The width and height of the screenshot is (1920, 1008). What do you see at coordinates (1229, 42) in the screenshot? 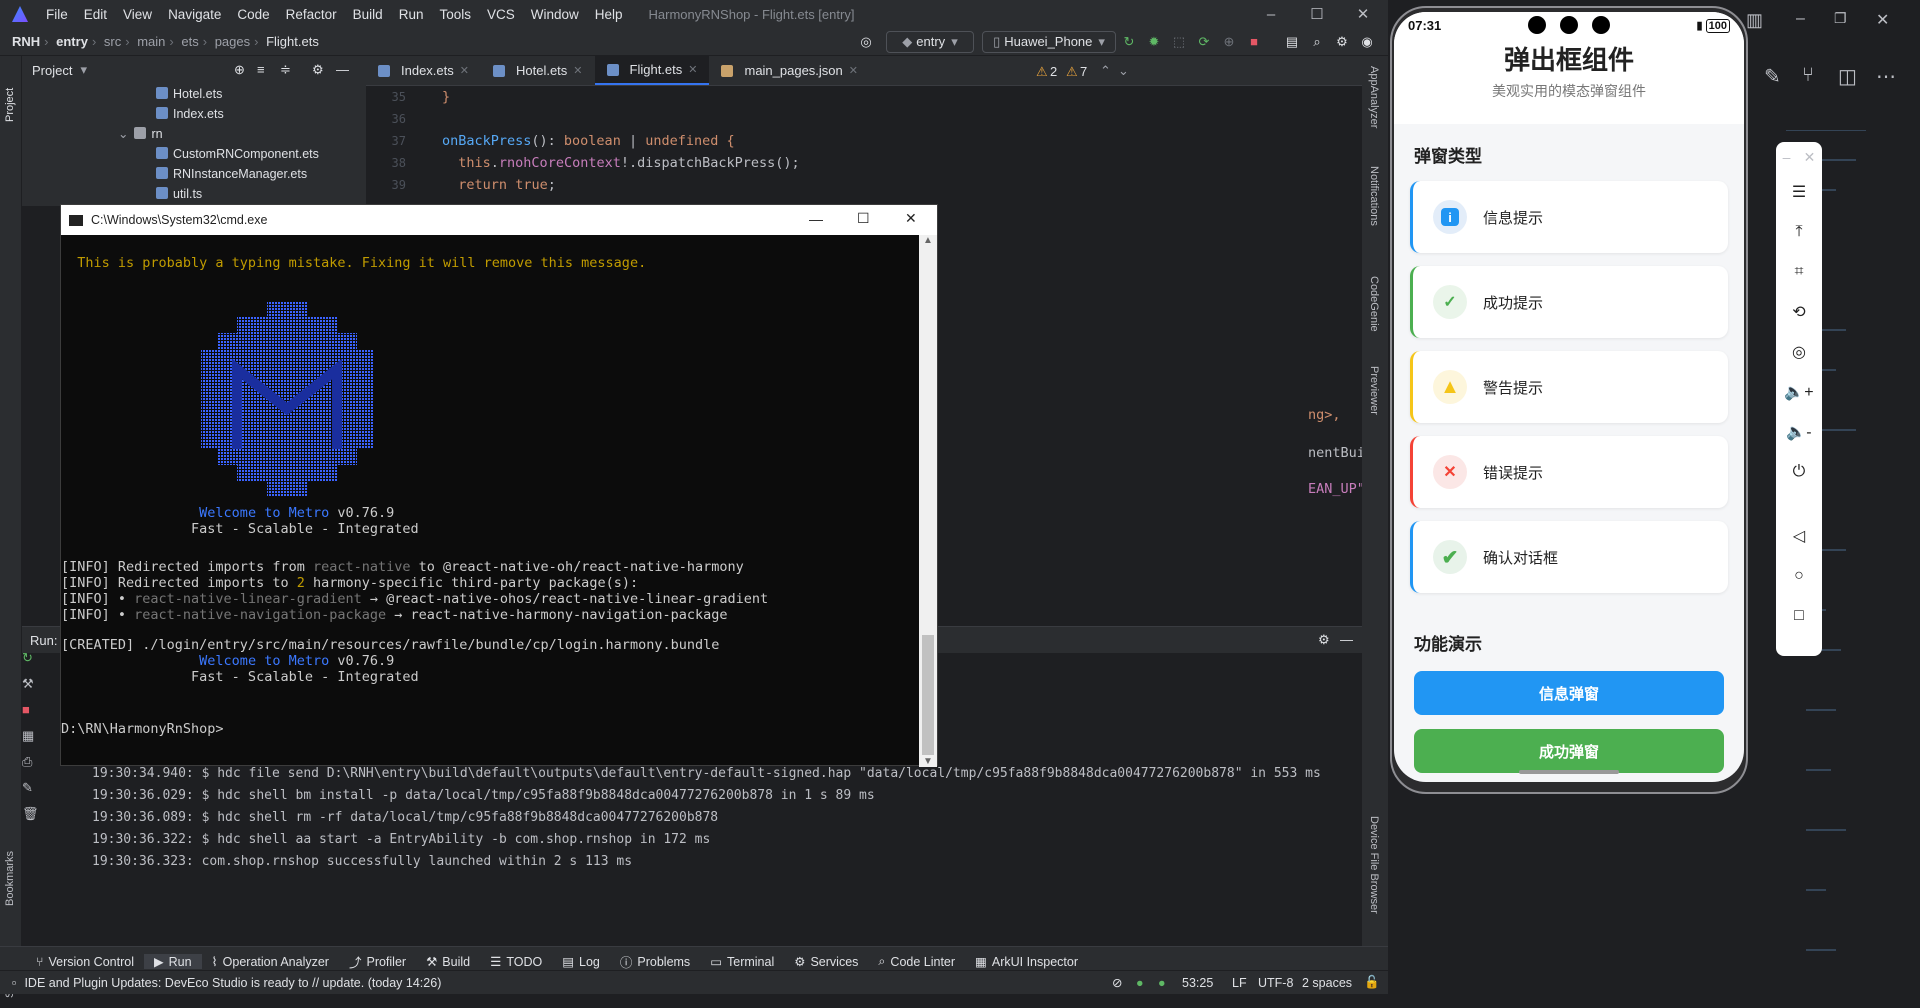
I see `profile-icon: ⊕` at bounding box center [1229, 42].